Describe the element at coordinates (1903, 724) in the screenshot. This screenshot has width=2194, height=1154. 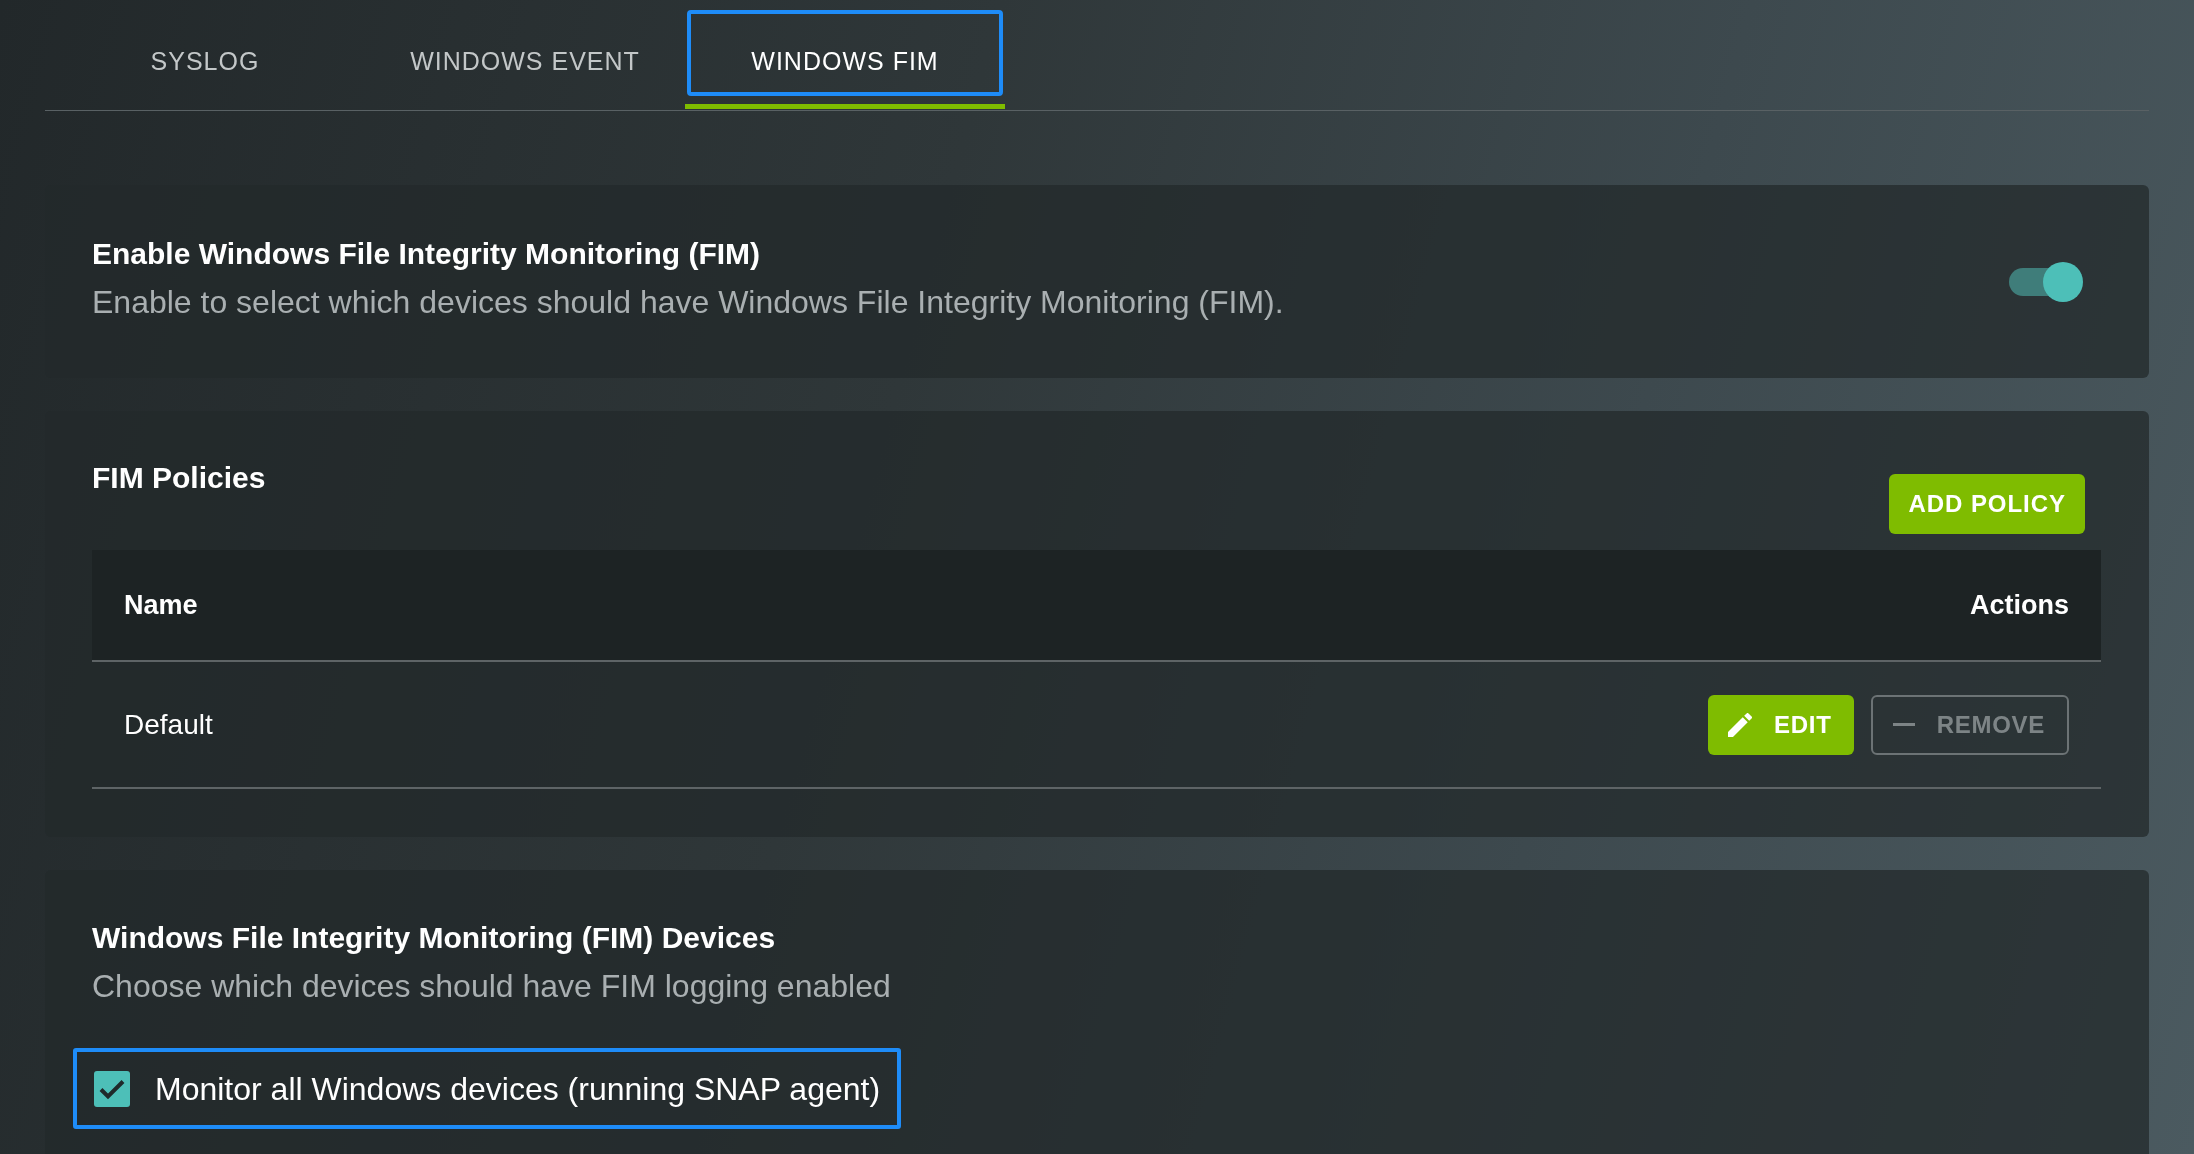
I see `minus-icon` at that location.